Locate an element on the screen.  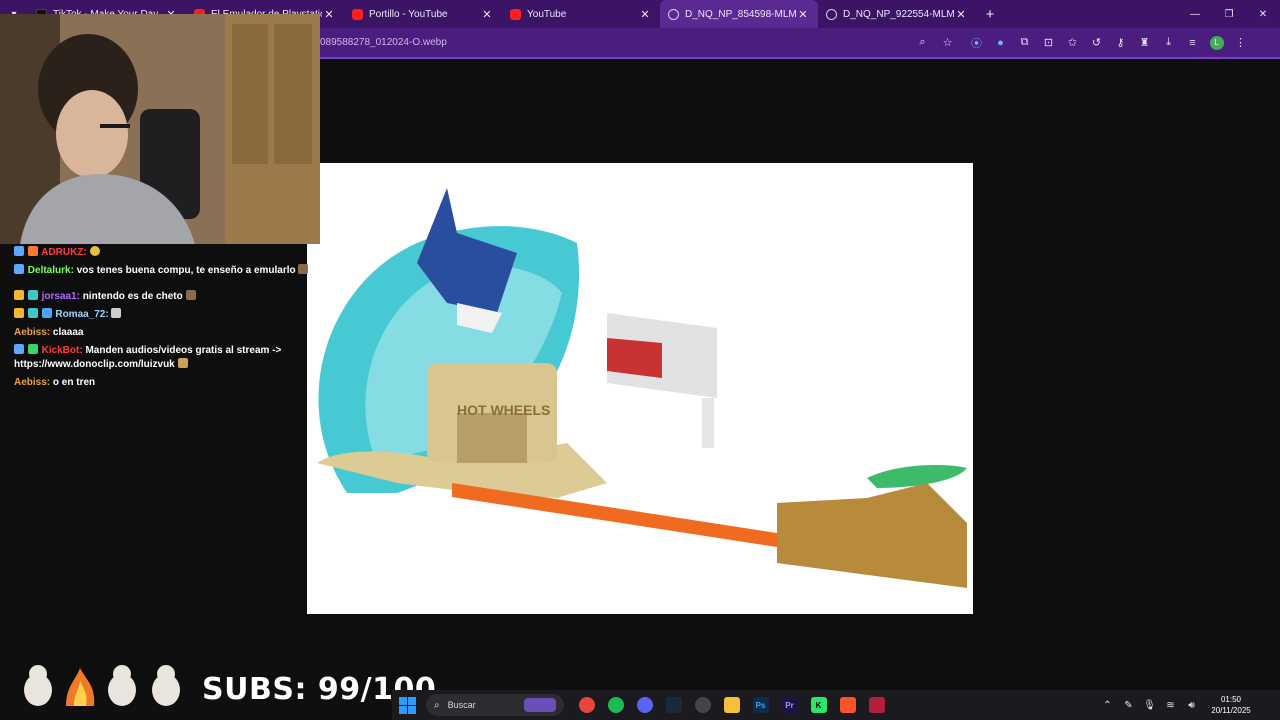
minimize-icon: — is located at coordinates (1195, 14).